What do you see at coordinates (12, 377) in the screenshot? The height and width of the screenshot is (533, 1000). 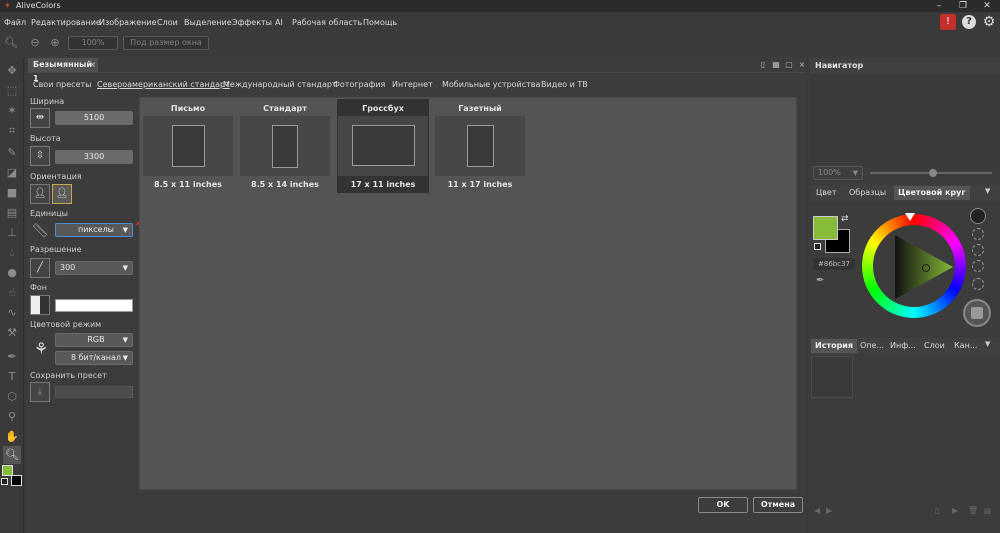 I see `text-tool-icon: T` at bounding box center [12, 377].